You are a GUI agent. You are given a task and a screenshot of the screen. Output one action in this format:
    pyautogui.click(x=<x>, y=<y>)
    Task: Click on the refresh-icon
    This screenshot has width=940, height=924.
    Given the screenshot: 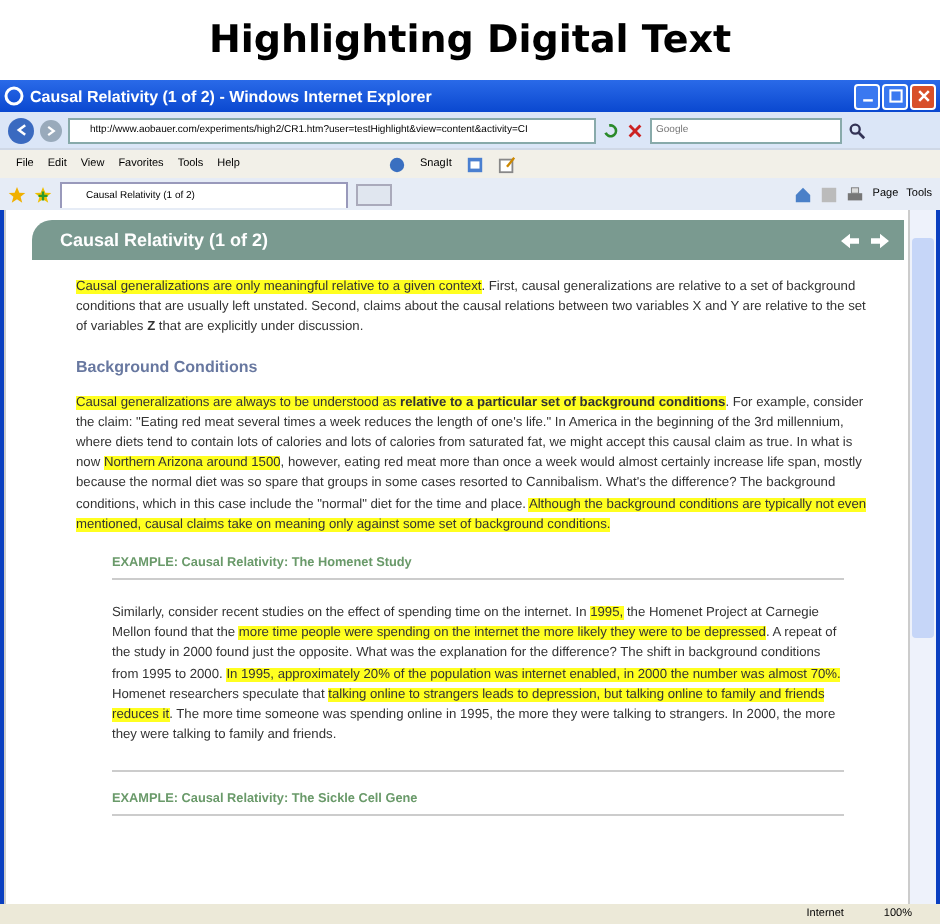 What is the action you would take?
    pyautogui.click(x=611, y=130)
    